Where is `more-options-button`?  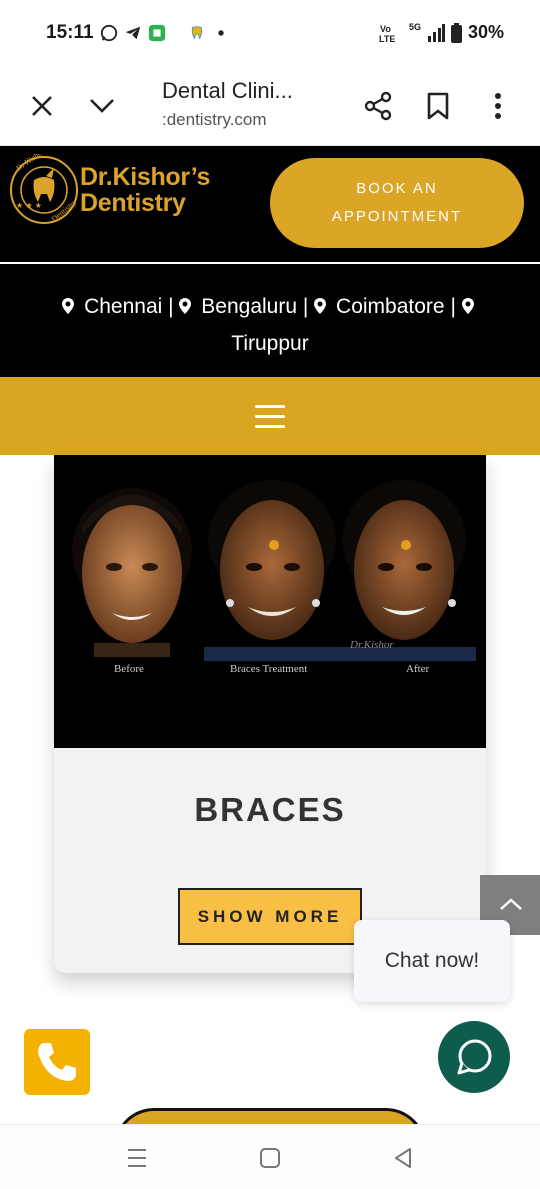 more-options-button is located at coordinates (498, 106).